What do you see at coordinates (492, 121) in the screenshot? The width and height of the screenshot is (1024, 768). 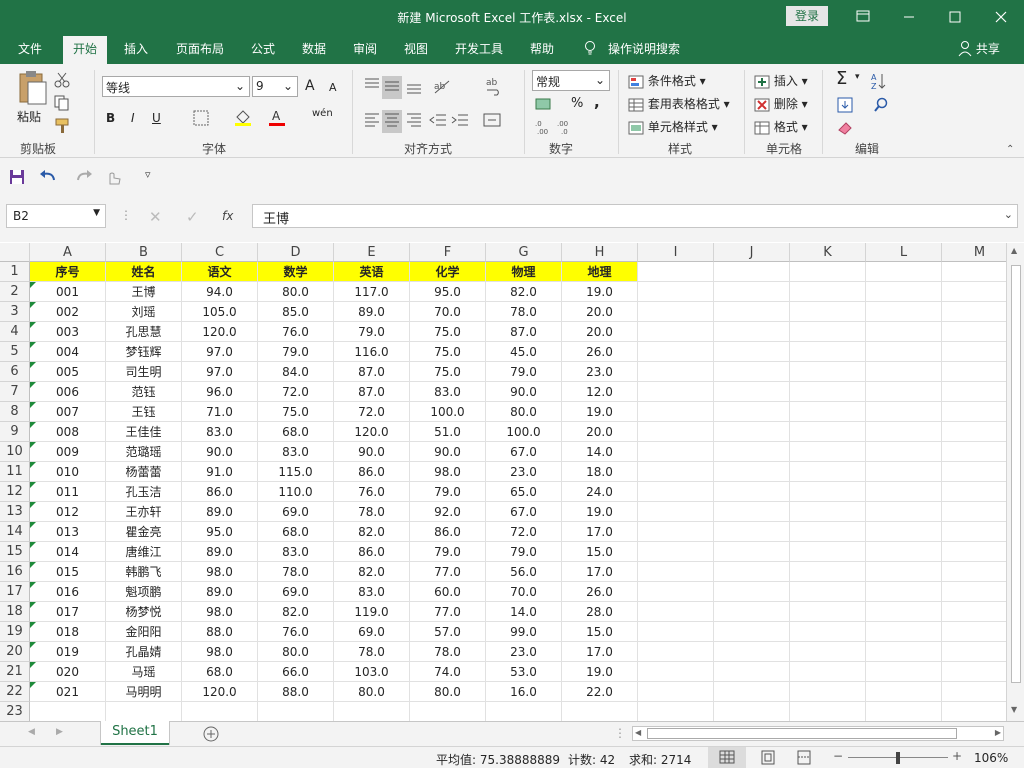 I see `merge-center-icon` at bounding box center [492, 121].